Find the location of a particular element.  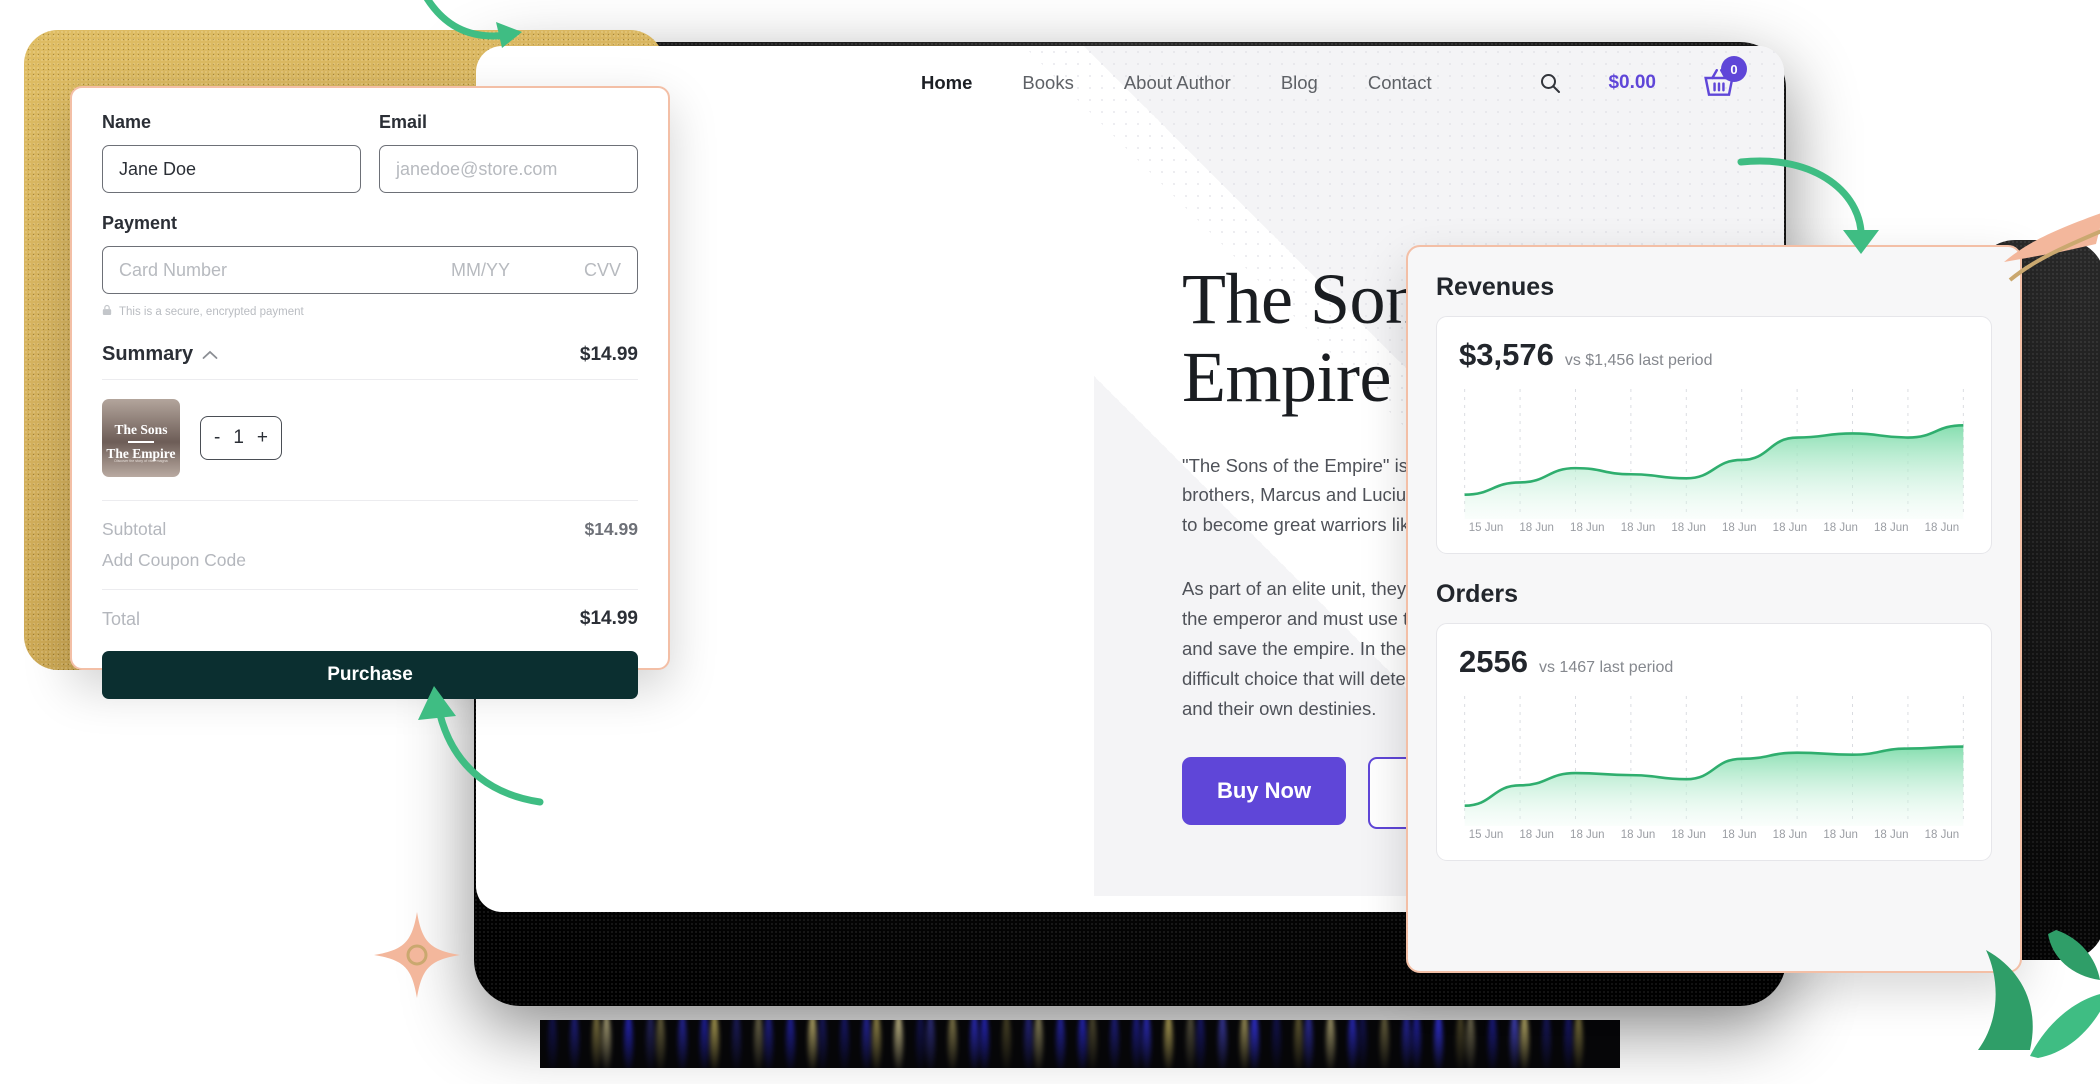

nav-item-blog: Blog is located at coordinates (1299, 83).